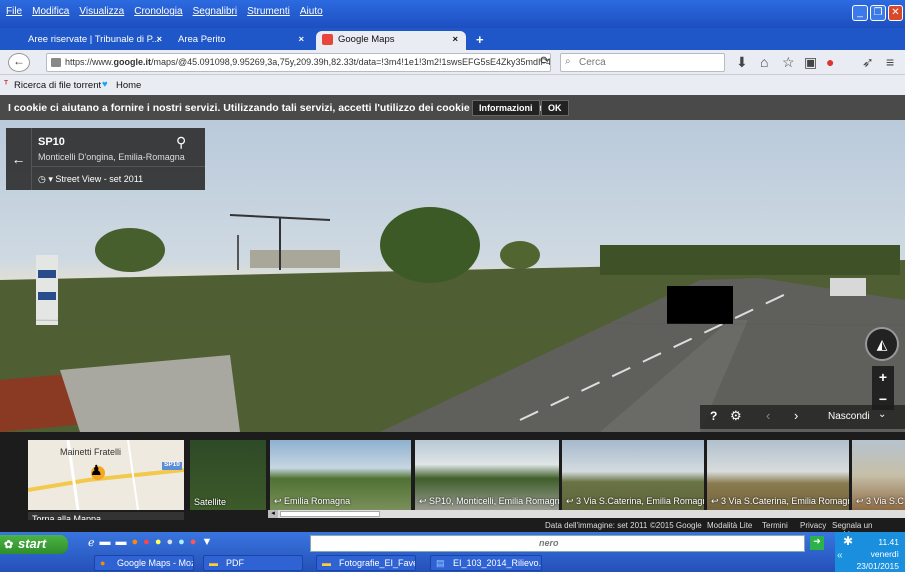 This screenshot has height=572, width=905. What do you see at coordinates (549, 543) in the screenshot?
I see `nero-logo: nero` at bounding box center [549, 543].